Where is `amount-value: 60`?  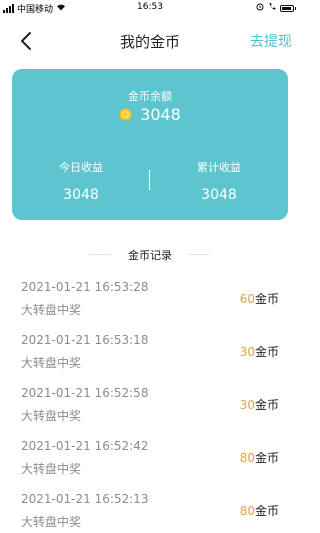
amount-value: 60 is located at coordinates (247, 299).